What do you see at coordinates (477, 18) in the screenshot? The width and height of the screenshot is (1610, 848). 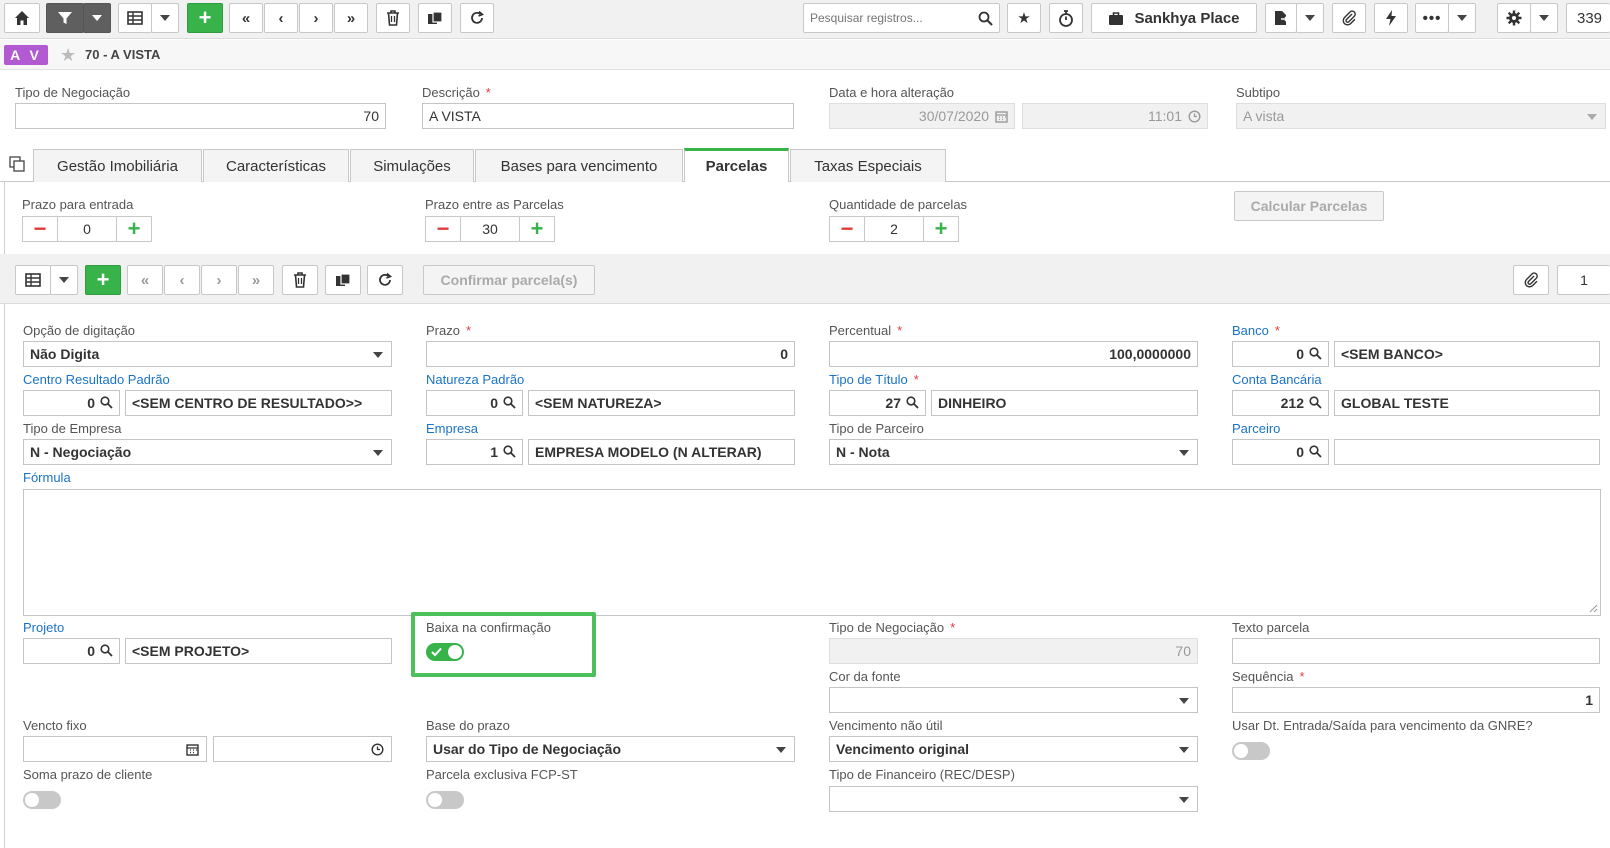 I see `refresh-button` at bounding box center [477, 18].